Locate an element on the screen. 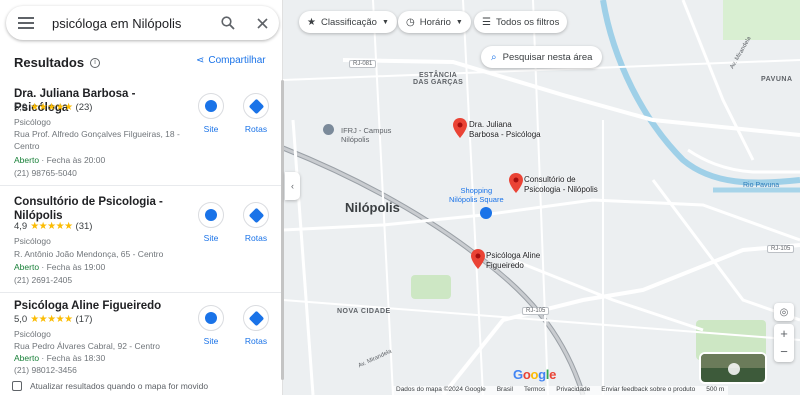  footer-privacy: Privacidade is located at coordinates (573, 390).